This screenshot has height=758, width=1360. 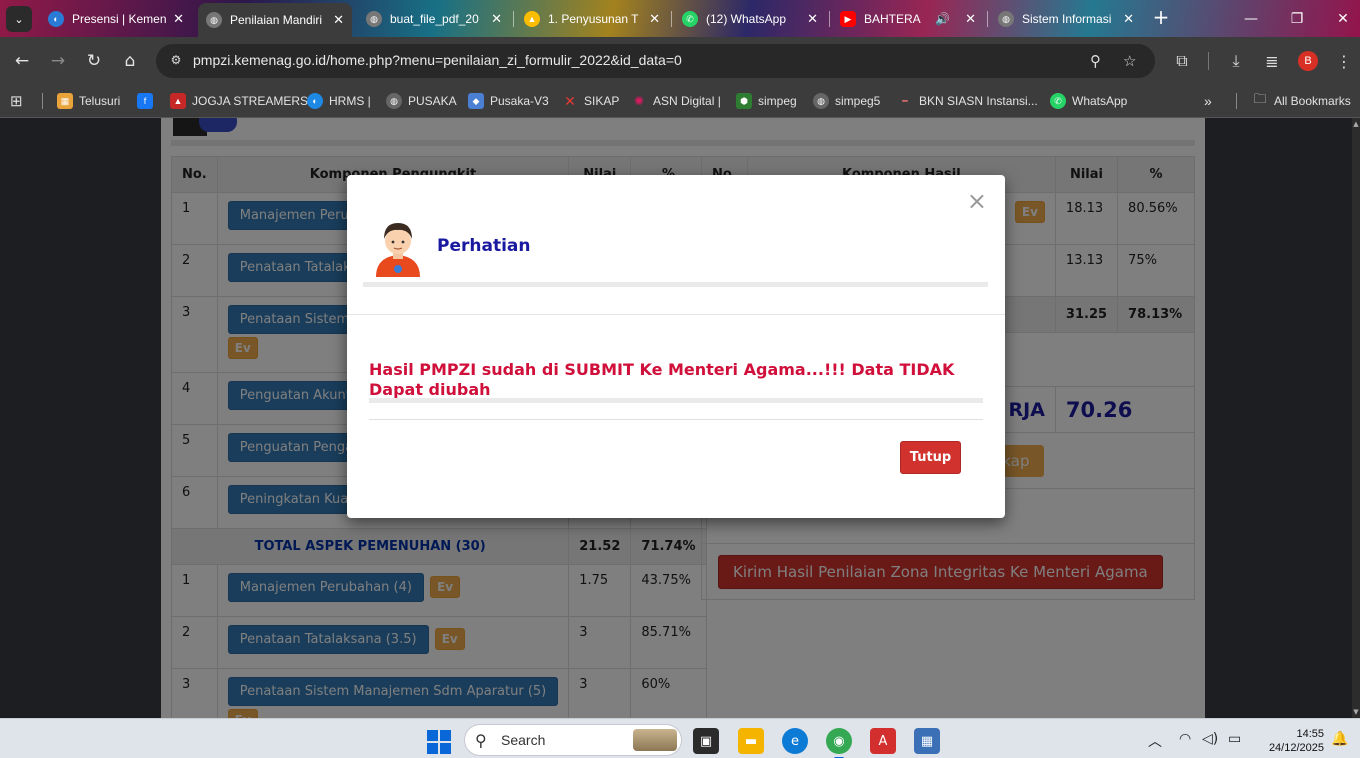 What do you see at coordinates (484, 246) in the screenshot?
I see `modal-title: Perhatian` at bounding box center [484, 246].